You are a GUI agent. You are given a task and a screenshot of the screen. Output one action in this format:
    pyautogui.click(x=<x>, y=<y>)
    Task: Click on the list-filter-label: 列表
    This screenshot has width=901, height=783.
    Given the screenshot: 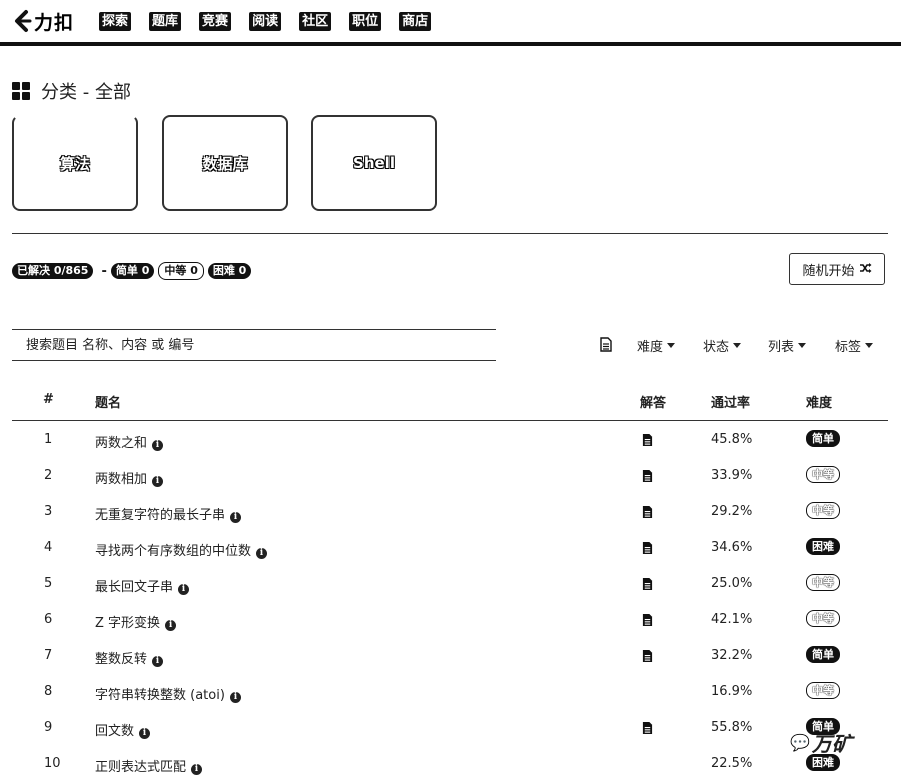 What is the action you would take?
    pyautogui.click(x=781, y=347)
    